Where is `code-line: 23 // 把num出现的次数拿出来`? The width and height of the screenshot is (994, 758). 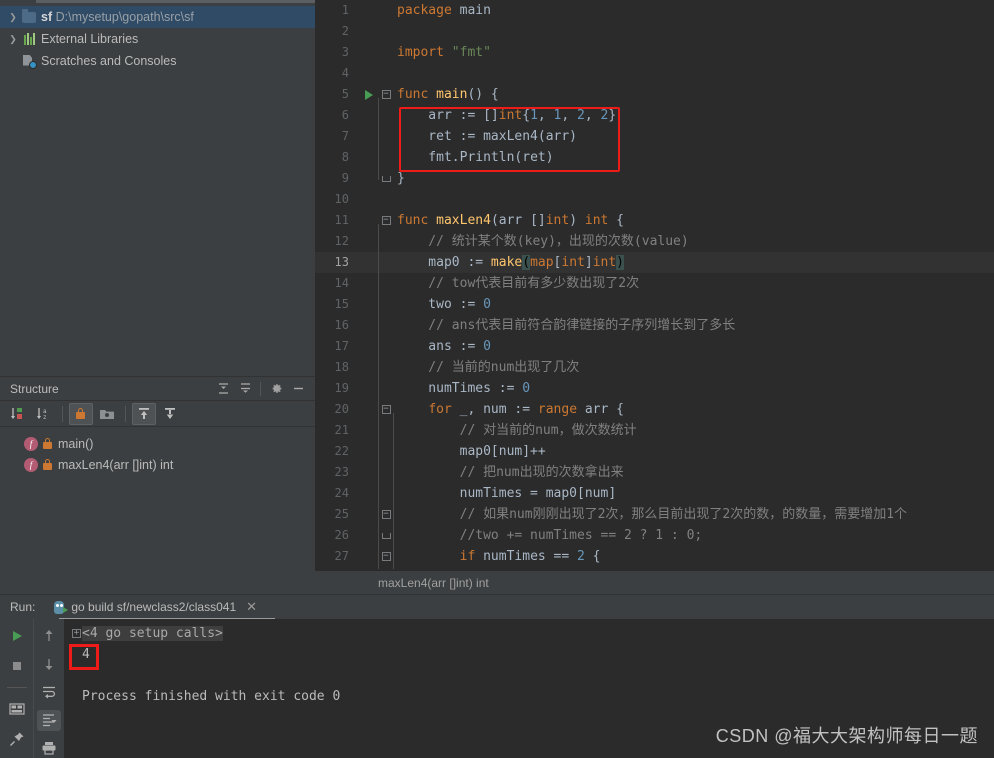 code-line: 23 // 把num出现的次数拿出来 is located at coordinates (654, 472).